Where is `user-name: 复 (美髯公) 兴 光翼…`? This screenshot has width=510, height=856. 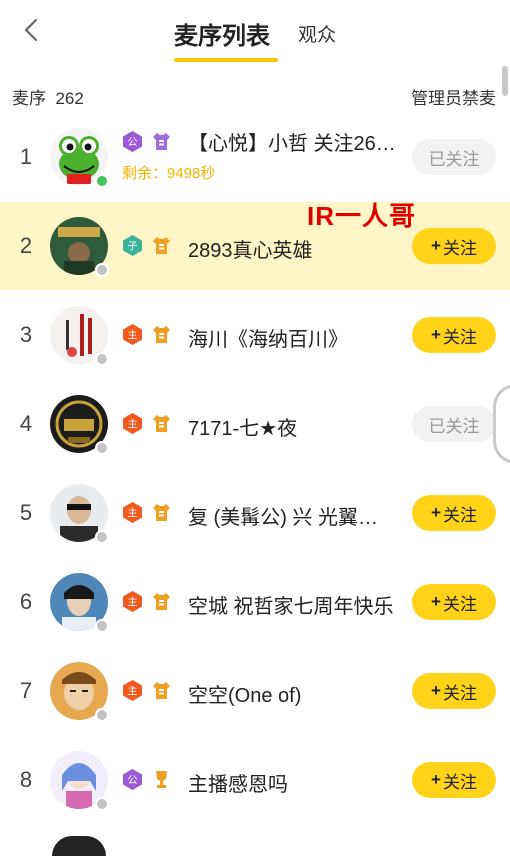 user-name: 复 (美髯公) 兴 光翼… is located at coordinates (283, 518).